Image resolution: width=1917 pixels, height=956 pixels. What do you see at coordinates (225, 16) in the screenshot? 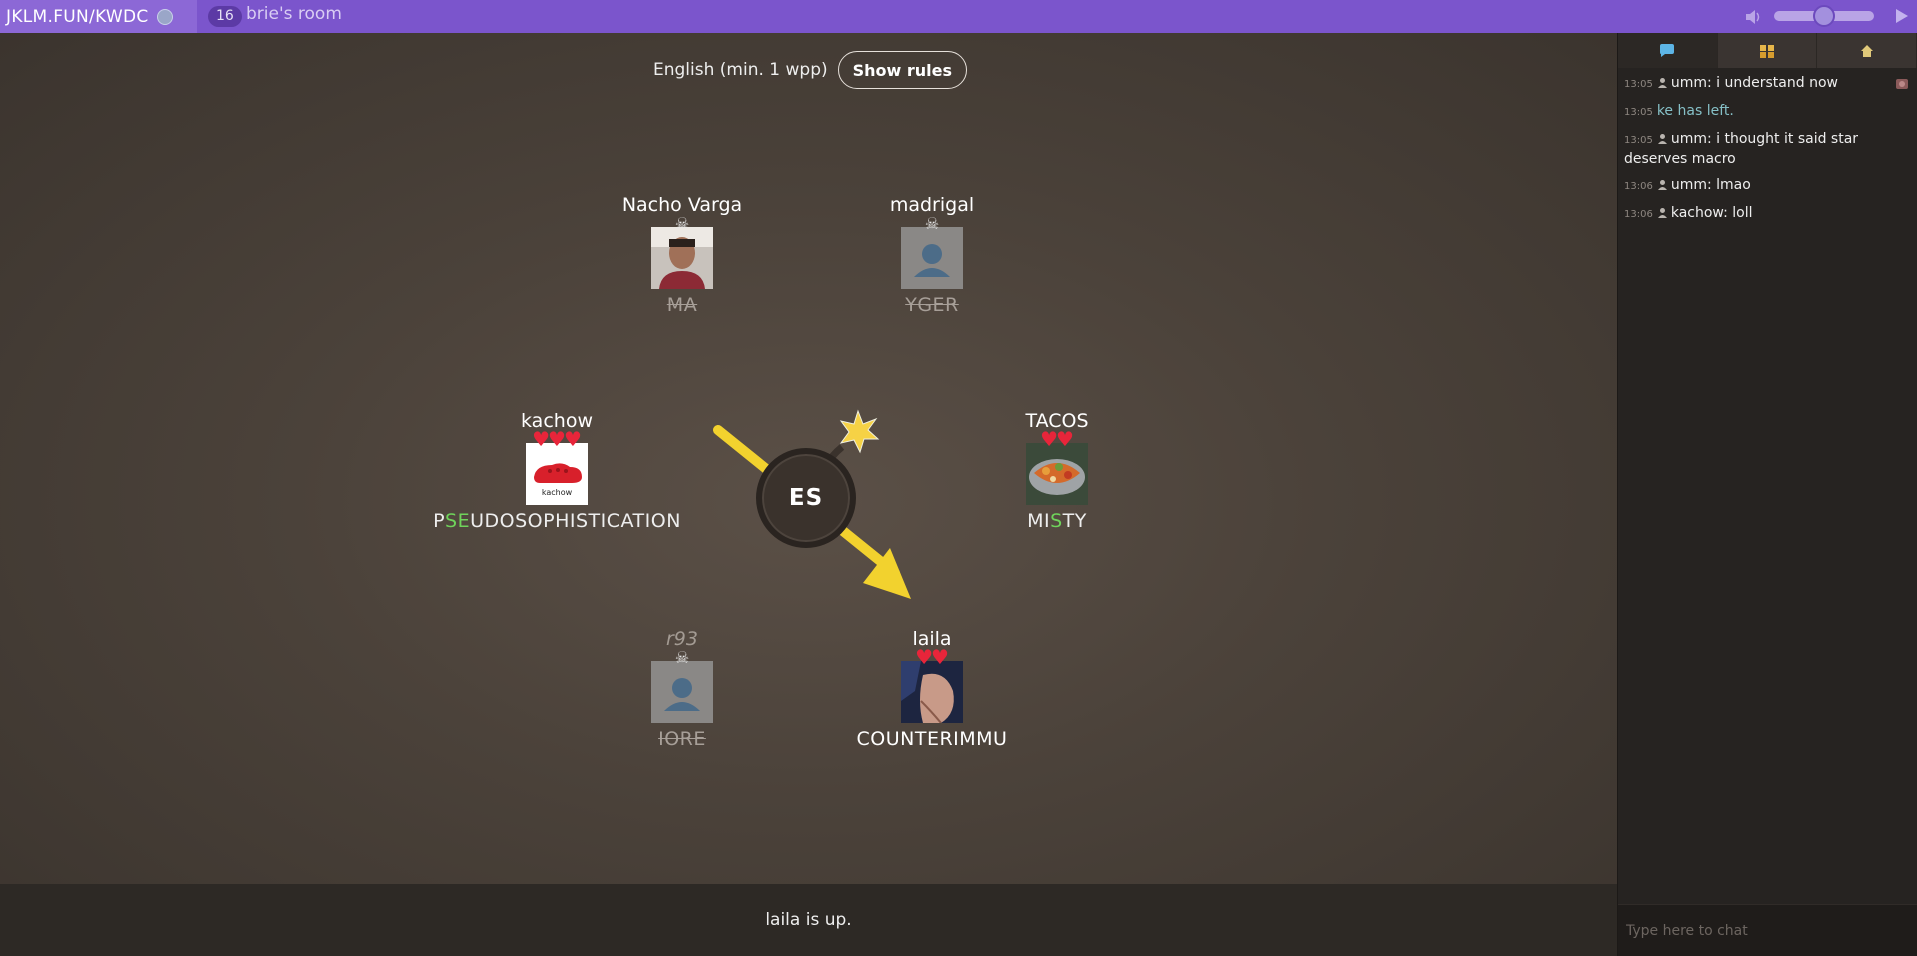
I see `player-count-badge: 16` at bounding box center [225, 16].